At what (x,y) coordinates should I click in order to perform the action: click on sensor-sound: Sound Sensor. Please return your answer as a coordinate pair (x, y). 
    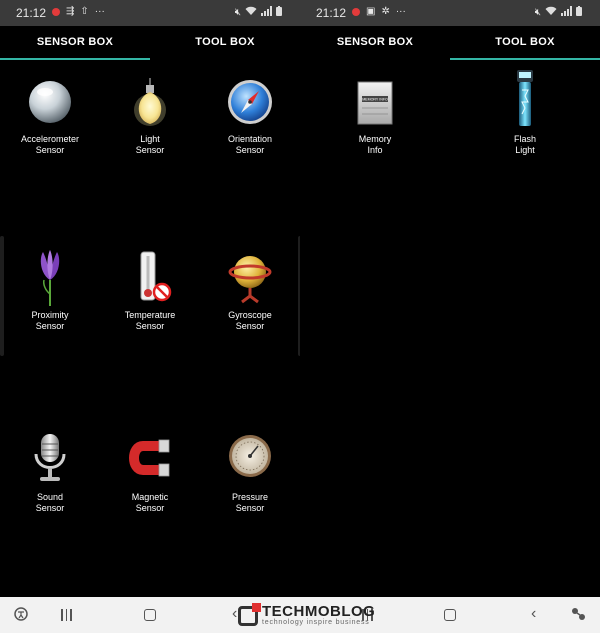
    Looking at the image, I should click on (50, 473).